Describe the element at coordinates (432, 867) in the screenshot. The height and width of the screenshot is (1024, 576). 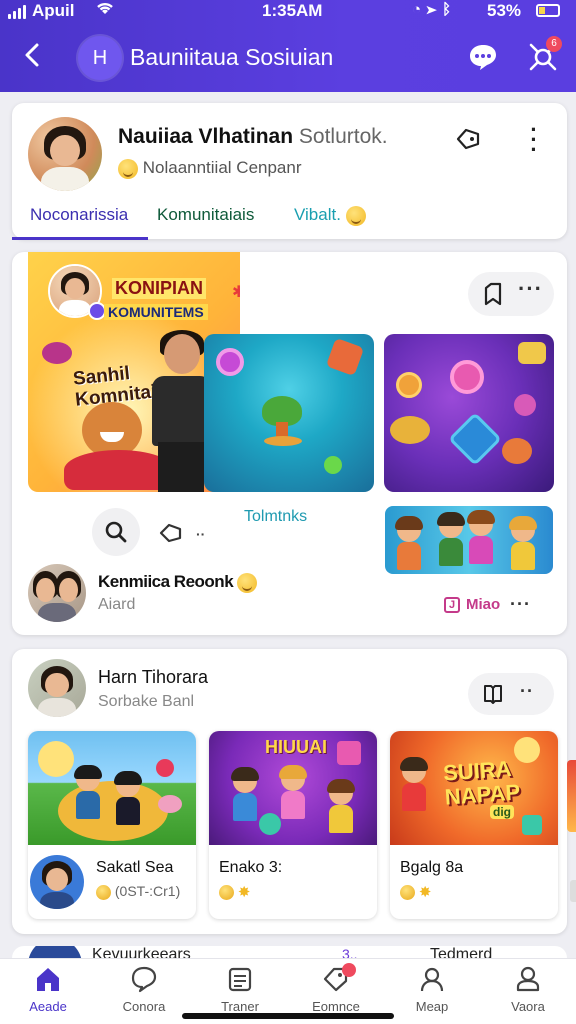
I see `game-title: Bgalg 8a` at that location.